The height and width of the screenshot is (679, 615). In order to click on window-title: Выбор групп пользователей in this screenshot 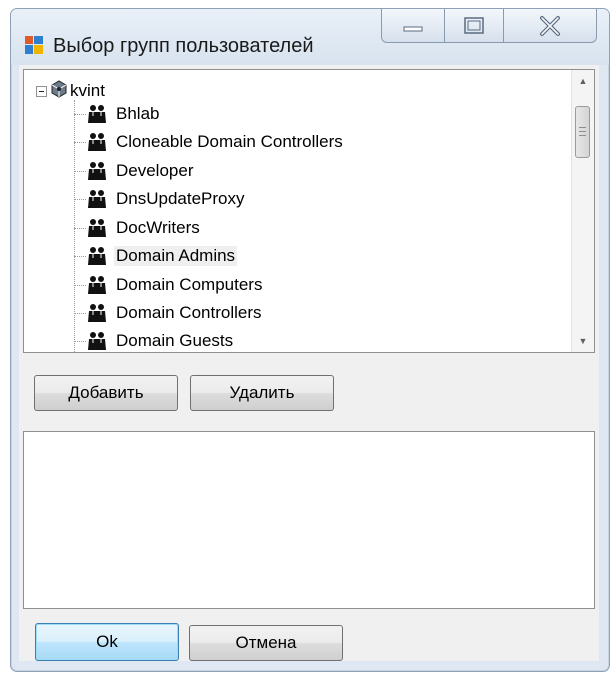, I will do `click(183, 46)`.